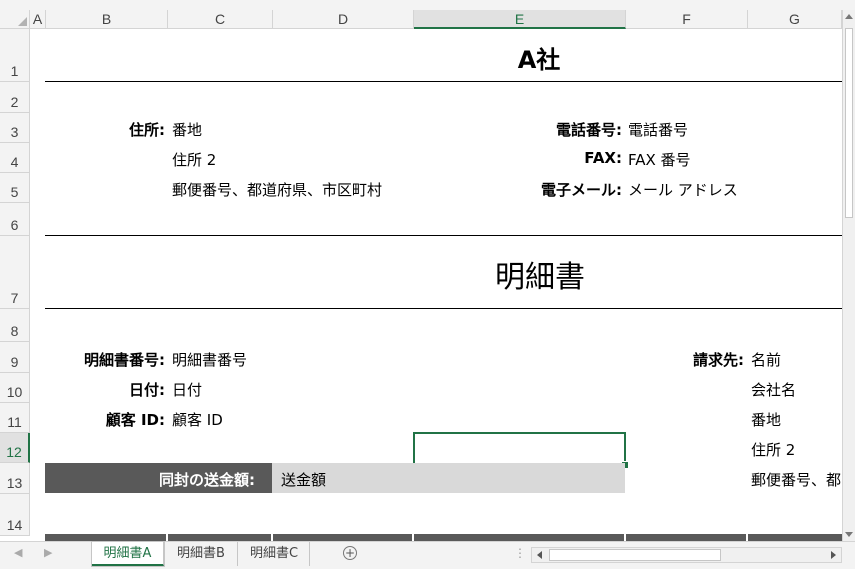  What do you see at coordinates (220, 19) in the screenshot?
I see `column-header-c: C` at bounding box center [220, 19].